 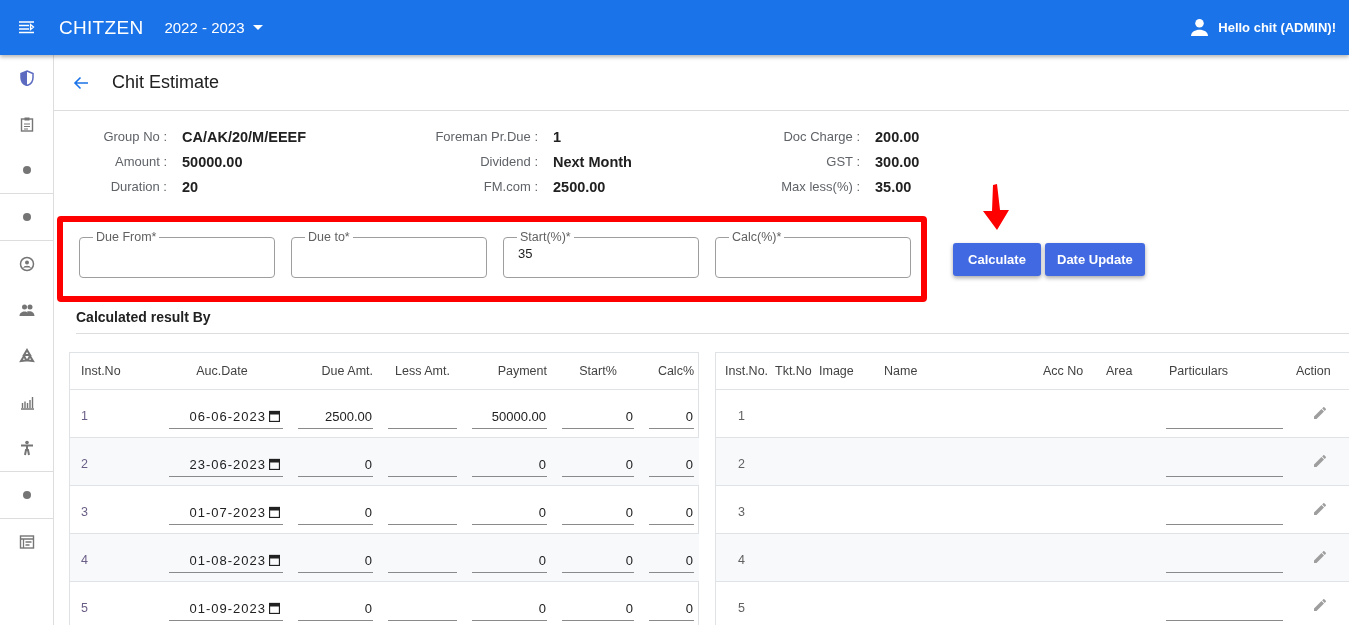 I want to click on detail-label: Max less(%) :, so click(x=820, y=187).